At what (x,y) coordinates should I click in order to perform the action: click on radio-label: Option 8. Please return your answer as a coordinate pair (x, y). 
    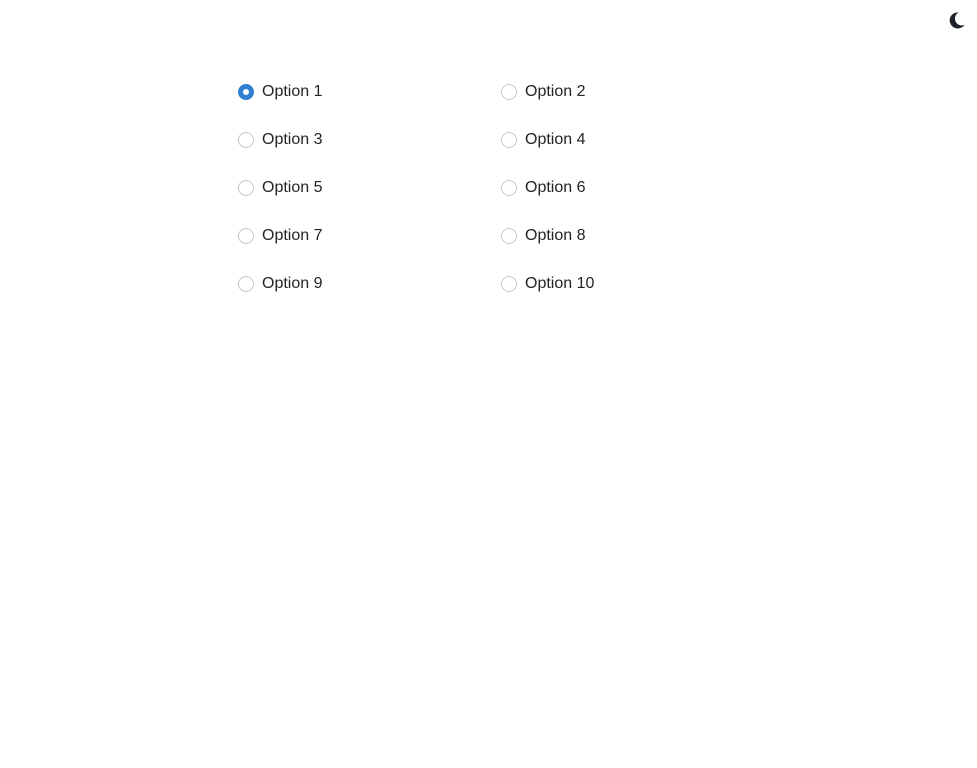
    Looking at the image, I should click on (555, 235).